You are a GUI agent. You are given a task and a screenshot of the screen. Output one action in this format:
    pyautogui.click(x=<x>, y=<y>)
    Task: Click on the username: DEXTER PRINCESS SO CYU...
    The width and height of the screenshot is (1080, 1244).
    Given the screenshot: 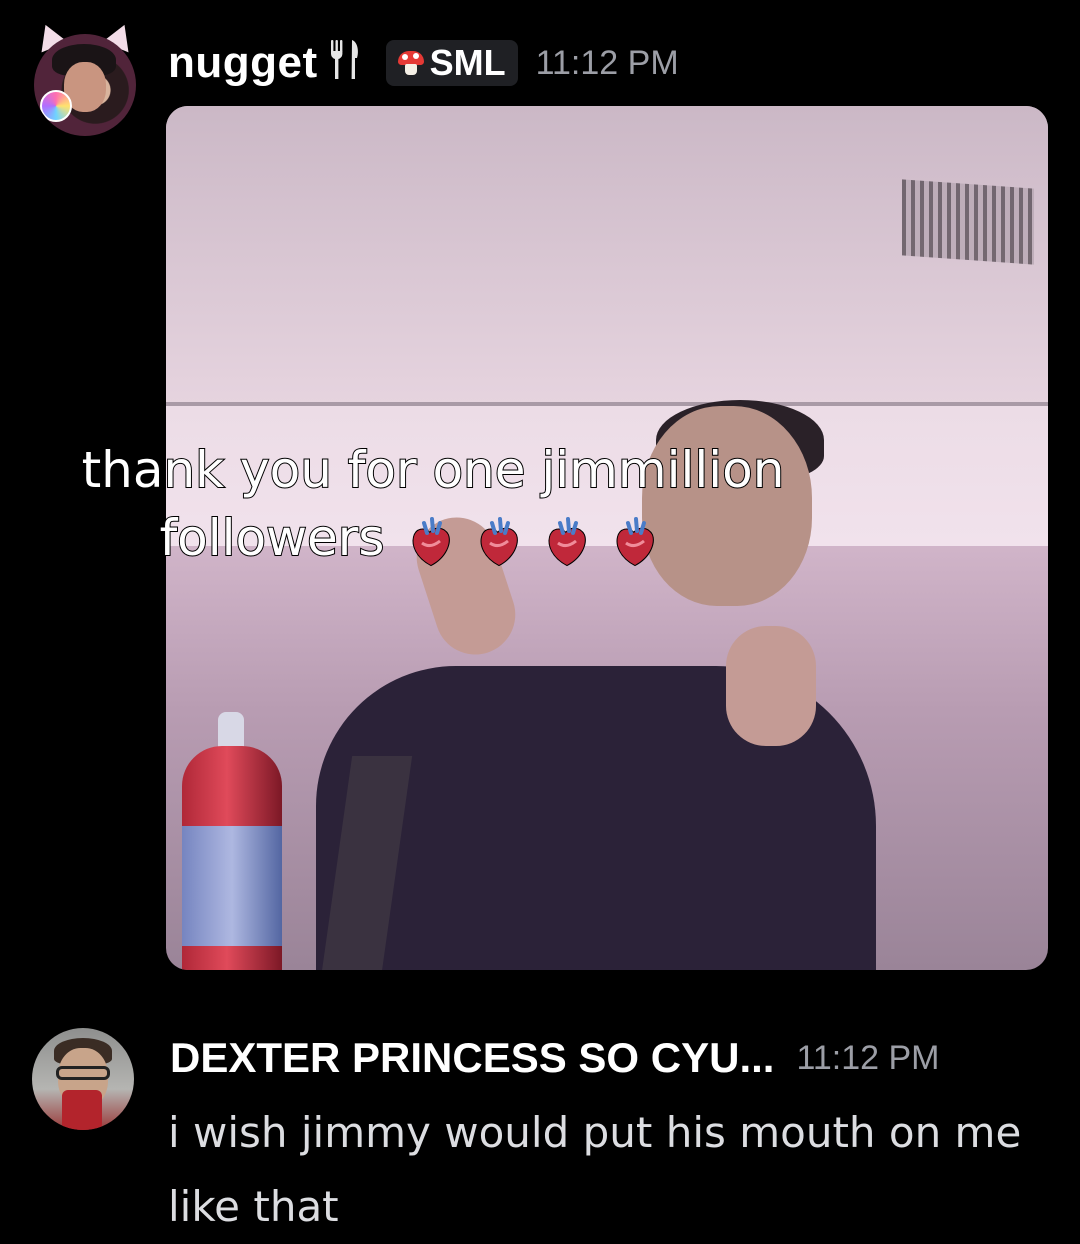 What is the action you would take?
    pyautogui.click(x=472, y=1058)
    